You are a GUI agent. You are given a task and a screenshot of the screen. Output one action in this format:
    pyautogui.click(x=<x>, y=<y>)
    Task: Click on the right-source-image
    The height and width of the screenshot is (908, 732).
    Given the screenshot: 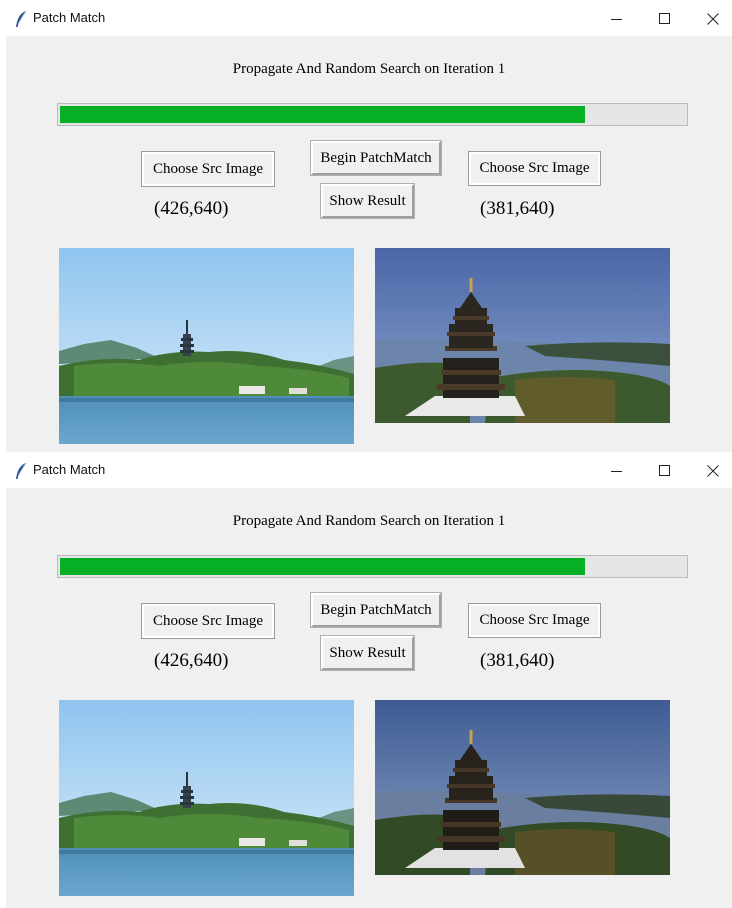 What is the action you would take?
    pyautogui.click(x=522, y=335)
    